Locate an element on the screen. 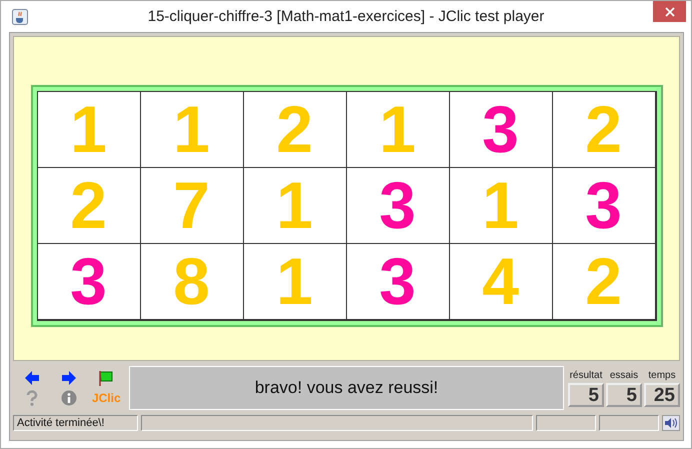 Image resolution: width=692 pixels, height=449 pixels. counter-value: 25 is located at coordinates (662, 394).